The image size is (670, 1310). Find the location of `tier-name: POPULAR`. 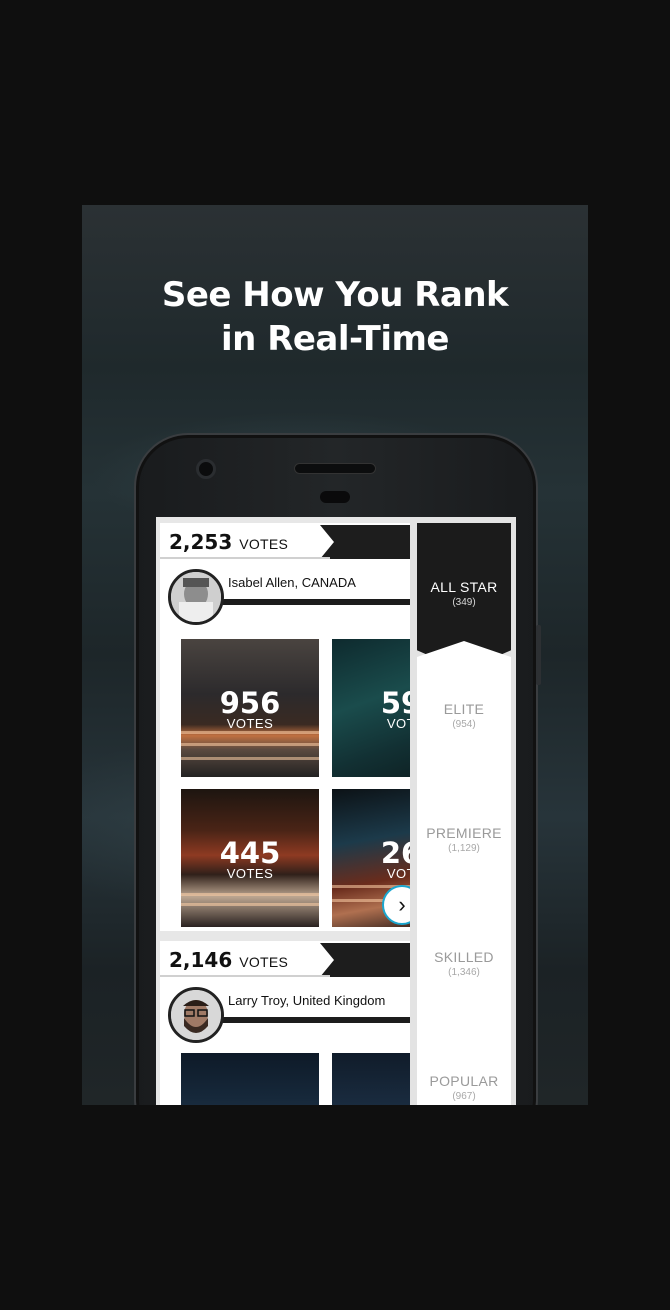

tier-name: POPULAR is located at coordinates (464, 1081).